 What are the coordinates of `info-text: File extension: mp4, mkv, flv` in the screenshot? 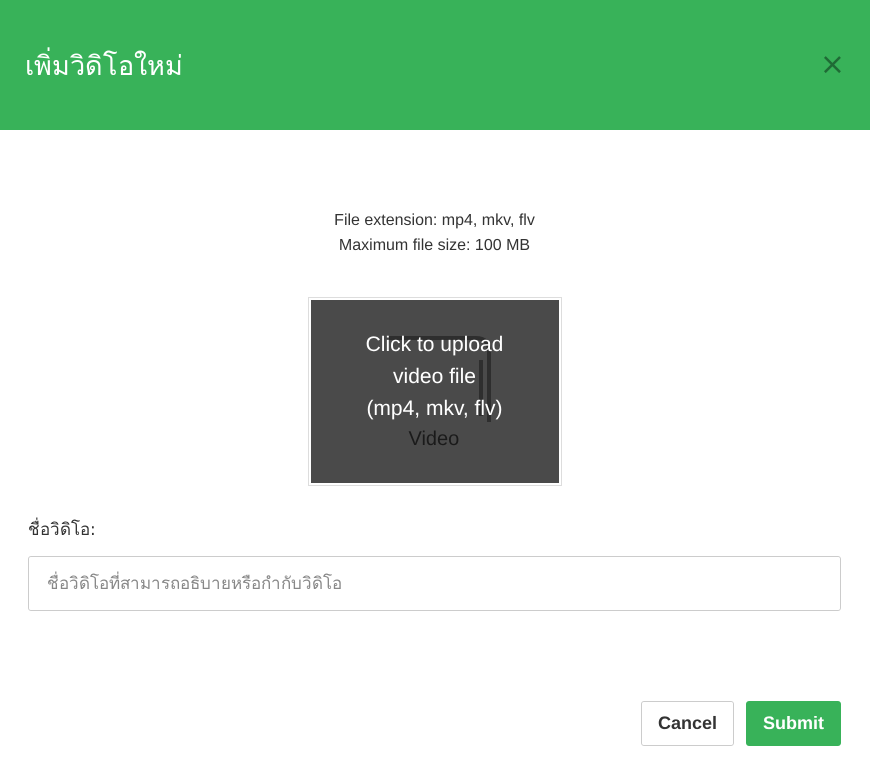 It's located at (434, 221).